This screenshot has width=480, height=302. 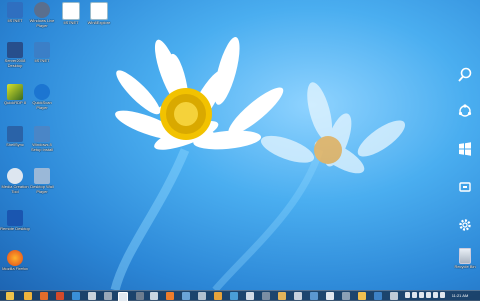 I want to click on flag-icon, so click(x=442, y=295).